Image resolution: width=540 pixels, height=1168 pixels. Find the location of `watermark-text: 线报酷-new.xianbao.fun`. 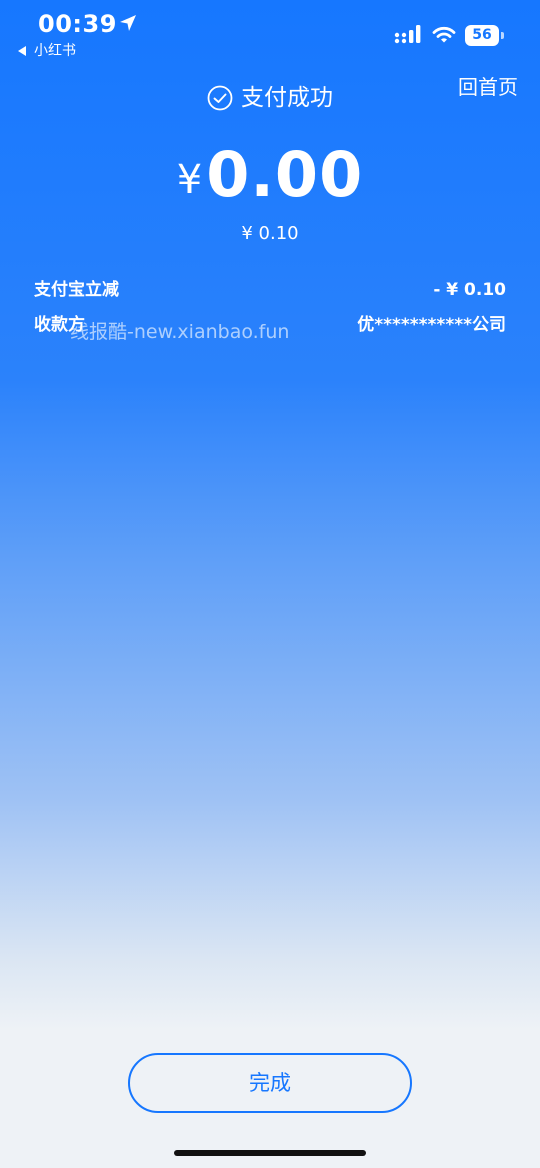

watermark-text: 线报酷-new.xianbao.fun is located at coordinates (180, 332).